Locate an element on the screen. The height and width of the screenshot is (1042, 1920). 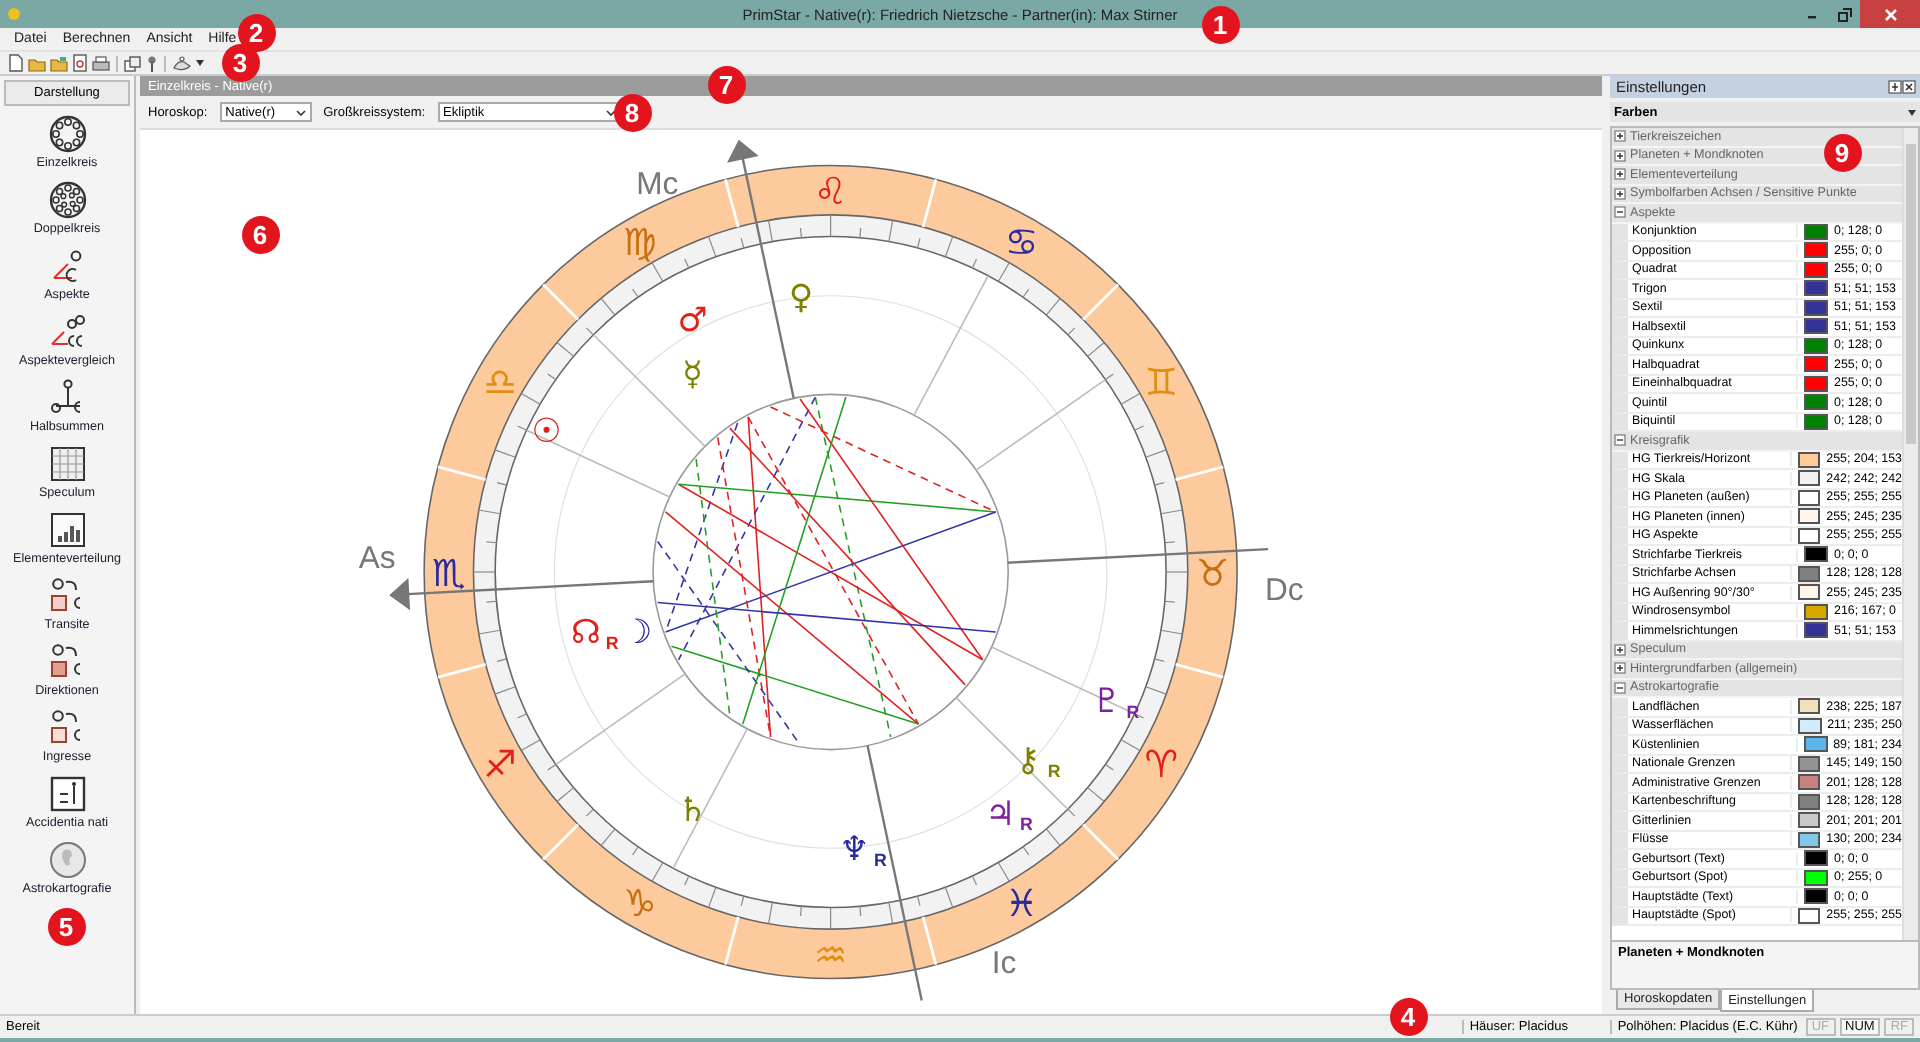
close-button is located at coordinates (1890, 14).